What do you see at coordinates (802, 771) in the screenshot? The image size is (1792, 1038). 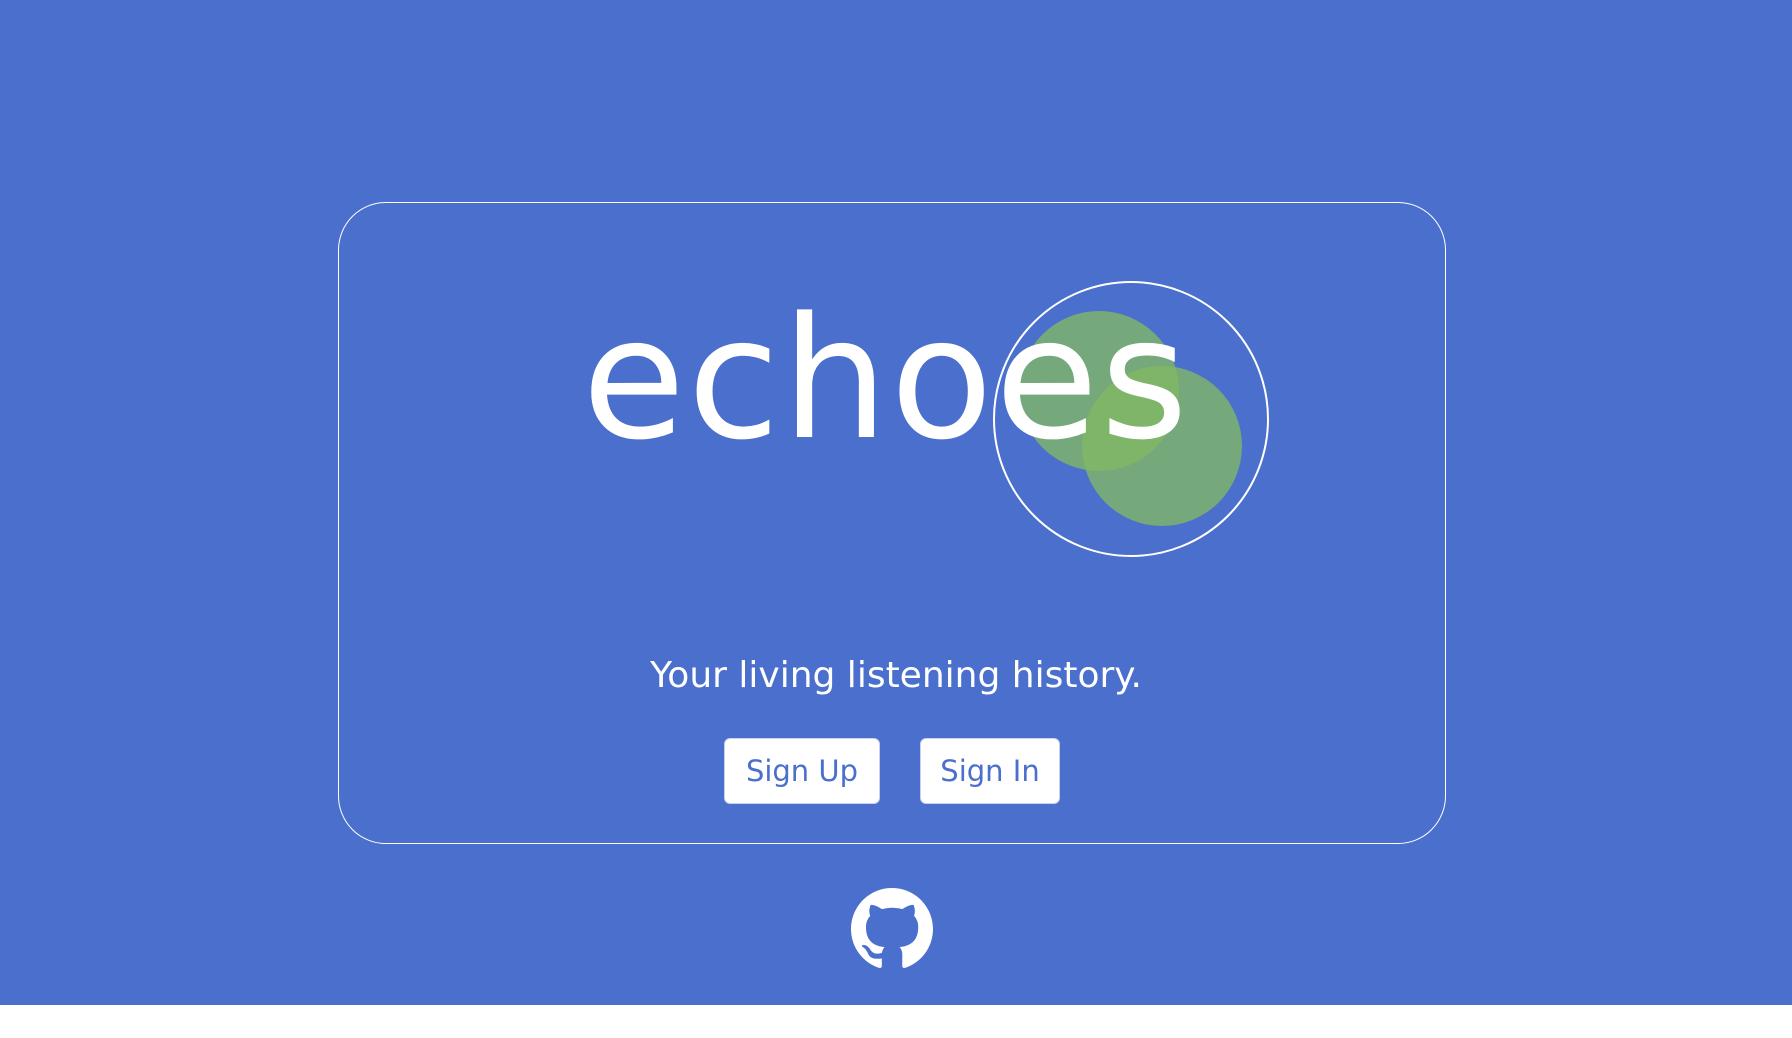 I see `sign-up-button: Sign Up` at bounding box center [802, 771].